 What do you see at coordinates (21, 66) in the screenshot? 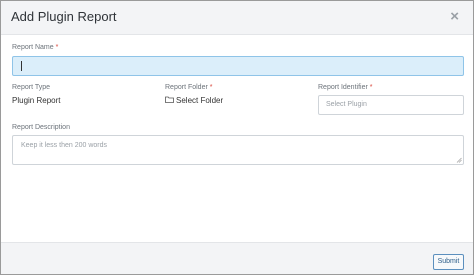
I see `text-caret` at bounding box center [21, 66].